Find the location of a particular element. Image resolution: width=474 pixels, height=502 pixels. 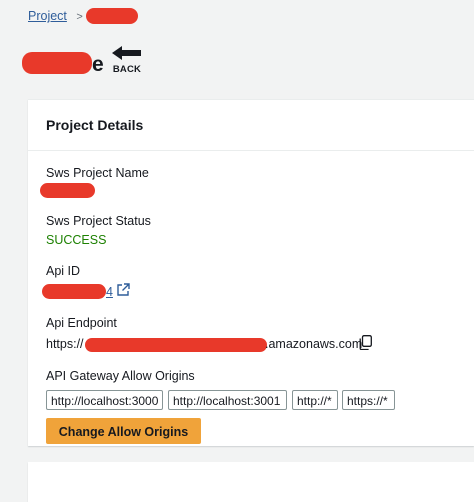

api-endpoint-label: Api Endpoint is located at coordinates (81, 323).